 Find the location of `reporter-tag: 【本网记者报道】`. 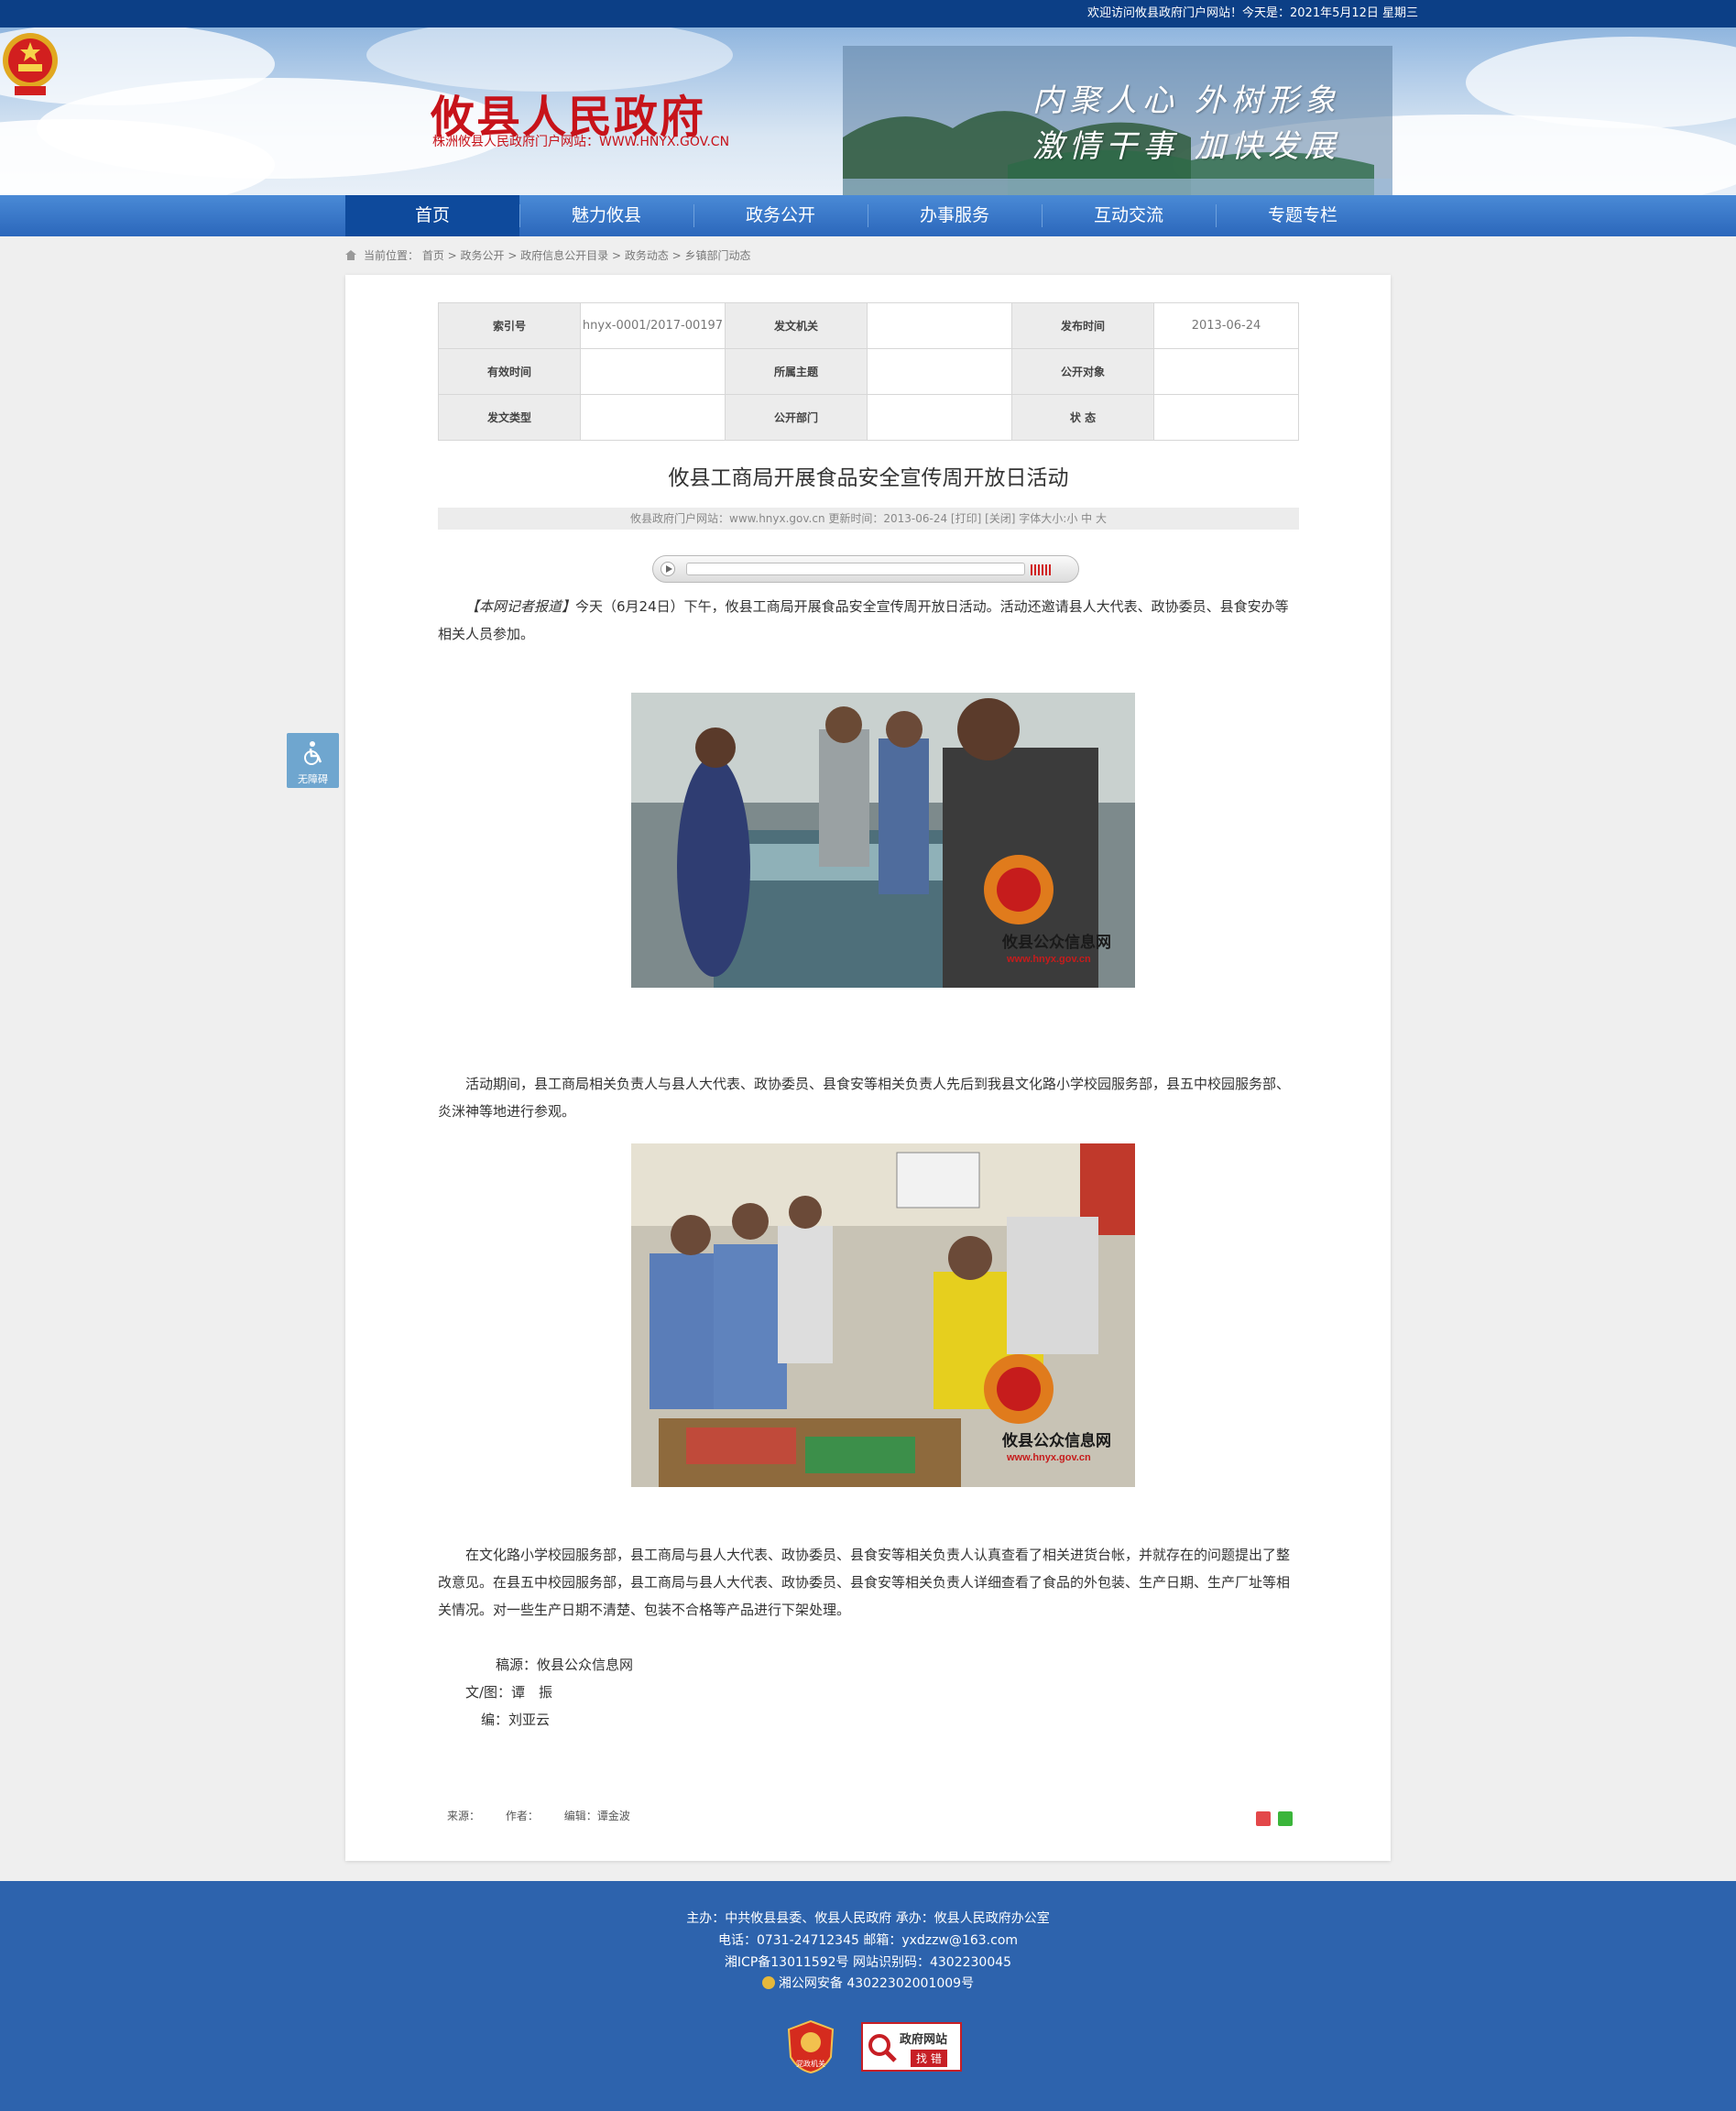

reporter-tag: 【本网记者报道】 is located at coordinates (521, 606).